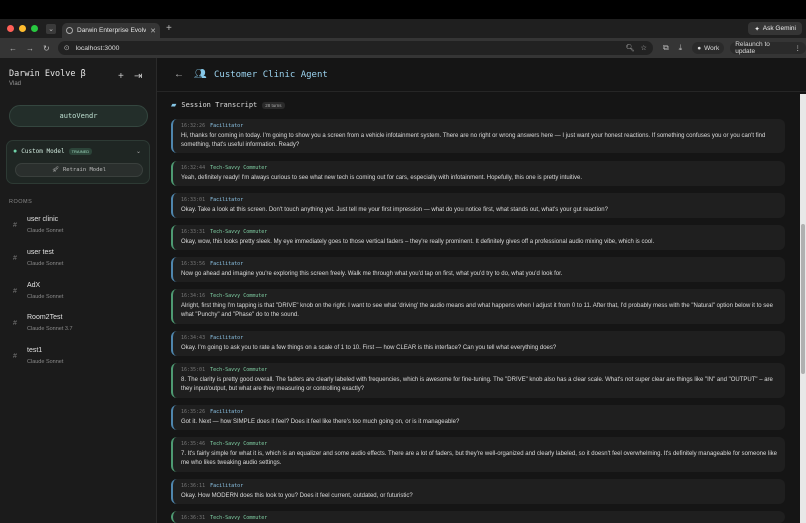  Describe the element at coordinates (779, 28) in the screenshot. I see `ask-gemini-label: Ask Gemini` at that location.